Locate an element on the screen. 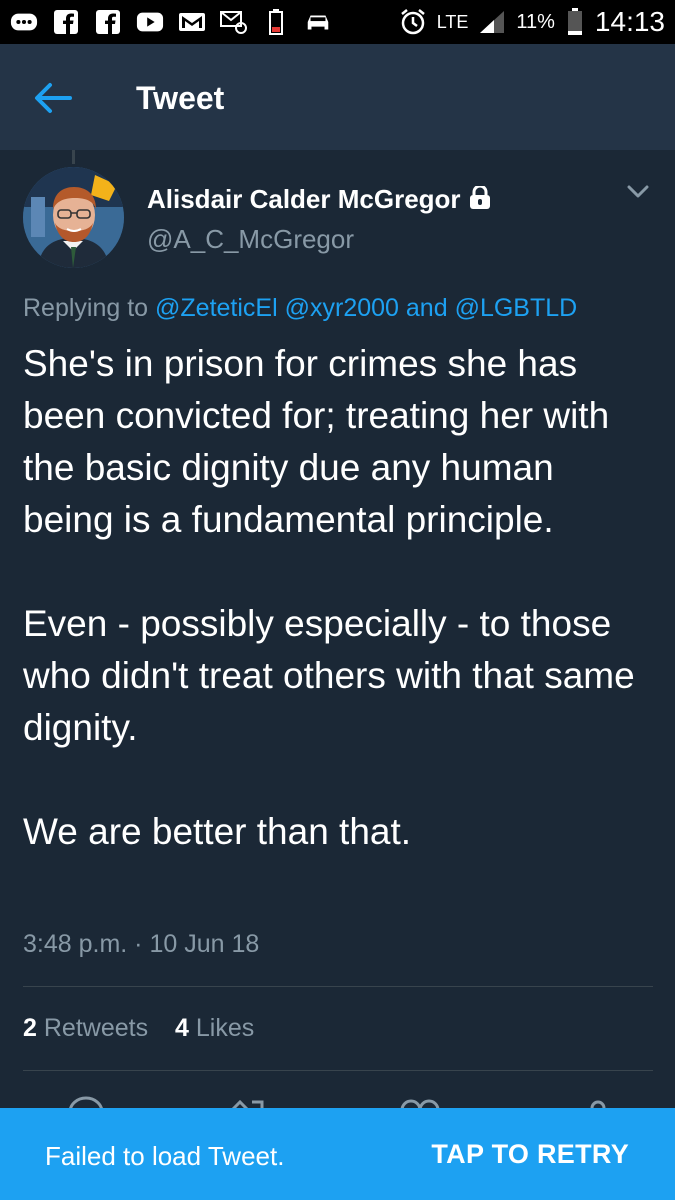 The height and width of the screenshot is (1200, 675). tweet-actions is located at coordinates (337, 1099).